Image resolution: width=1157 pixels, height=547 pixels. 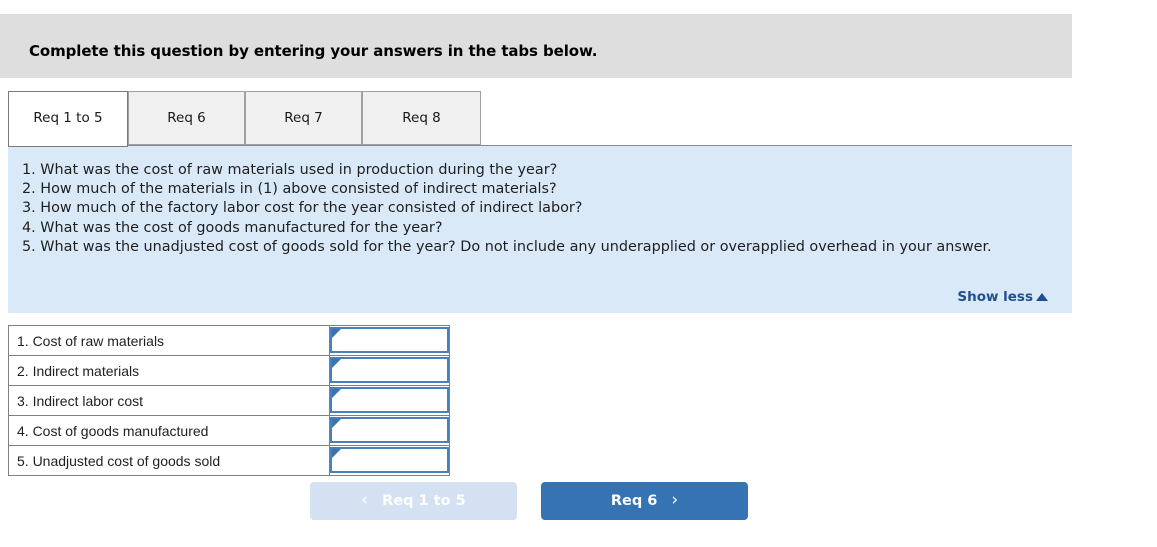 I want to click on tab-label: Req 1 to 5, so click(x=68, y=118).